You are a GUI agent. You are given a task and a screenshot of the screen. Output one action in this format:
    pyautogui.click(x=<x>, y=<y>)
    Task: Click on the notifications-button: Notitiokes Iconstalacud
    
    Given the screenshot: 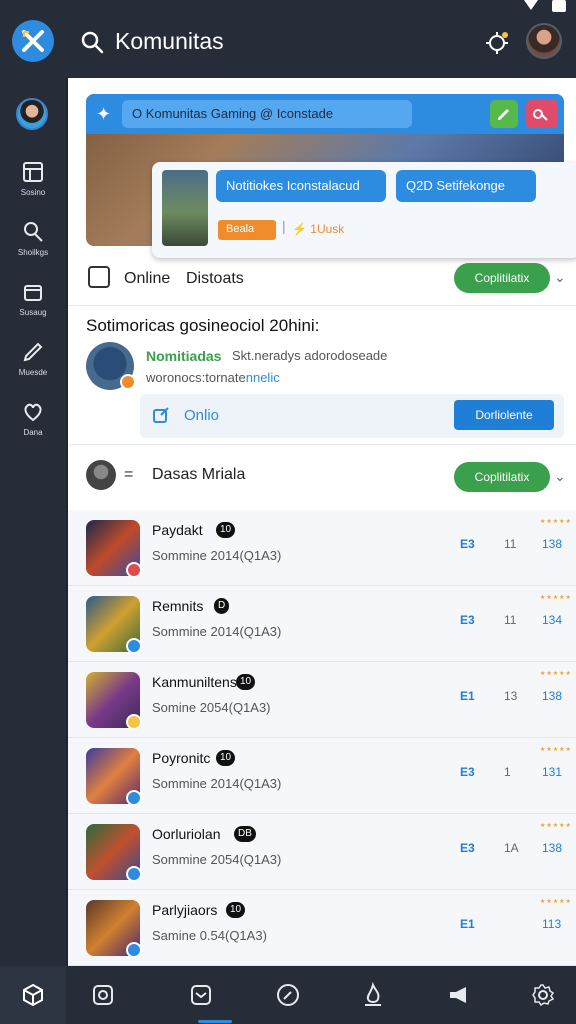 What is the action you would take?
    pyautogui.click(x=301, y=186)
    